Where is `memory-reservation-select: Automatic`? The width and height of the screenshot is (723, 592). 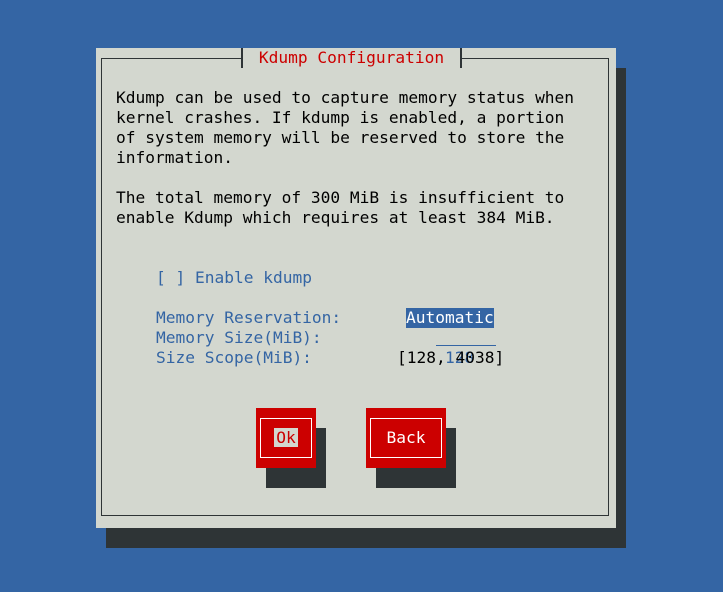
memory-reservation-select: Automatic is located at coordinates (450, 318).